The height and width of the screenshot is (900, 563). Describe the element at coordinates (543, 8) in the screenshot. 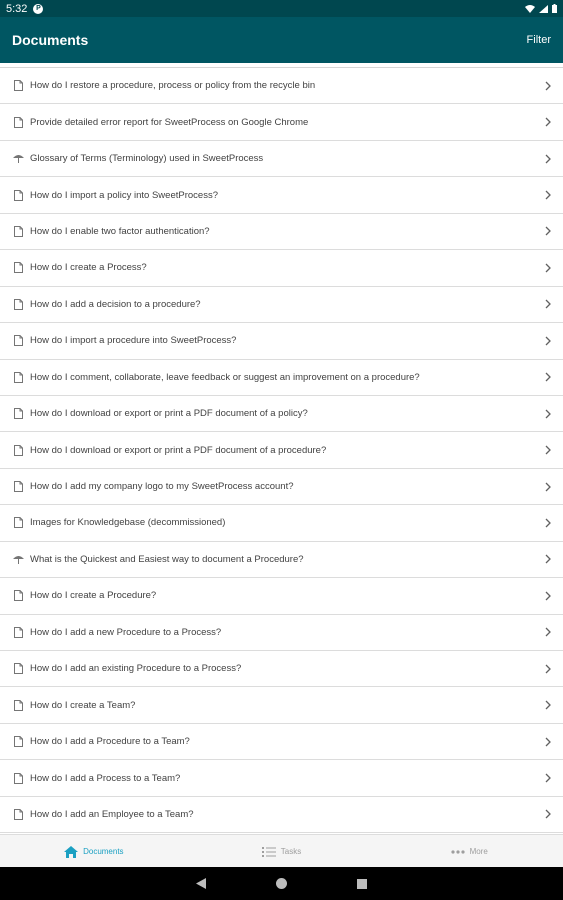

I see `signal-icon` at that location.